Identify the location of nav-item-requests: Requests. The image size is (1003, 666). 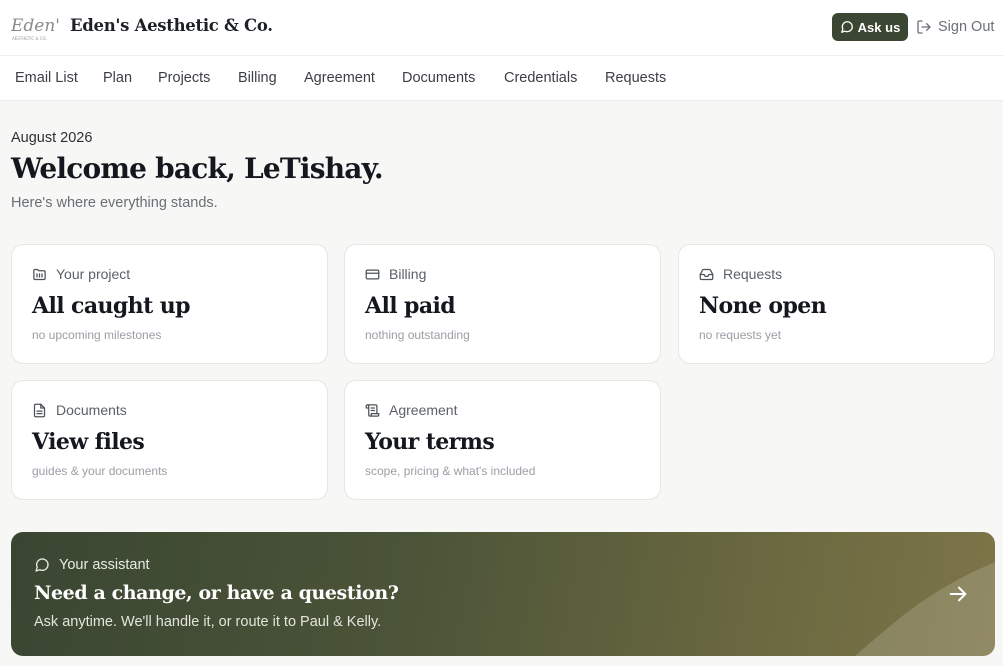
(635, 78).